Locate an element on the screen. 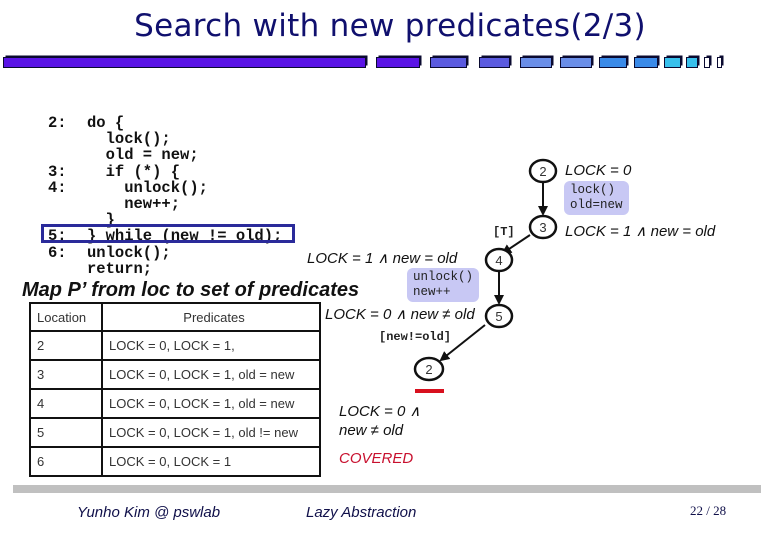  node-4-label: 4 is located at coordinates (498, 260).